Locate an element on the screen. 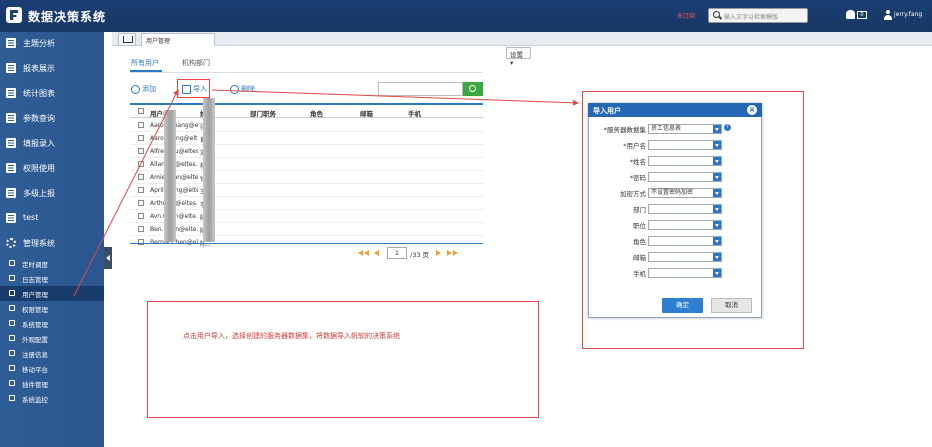 The height and width of the screenshot is (447, 932). sidebar-item-charts: 统计图表 is located at coordinates (52, 94).